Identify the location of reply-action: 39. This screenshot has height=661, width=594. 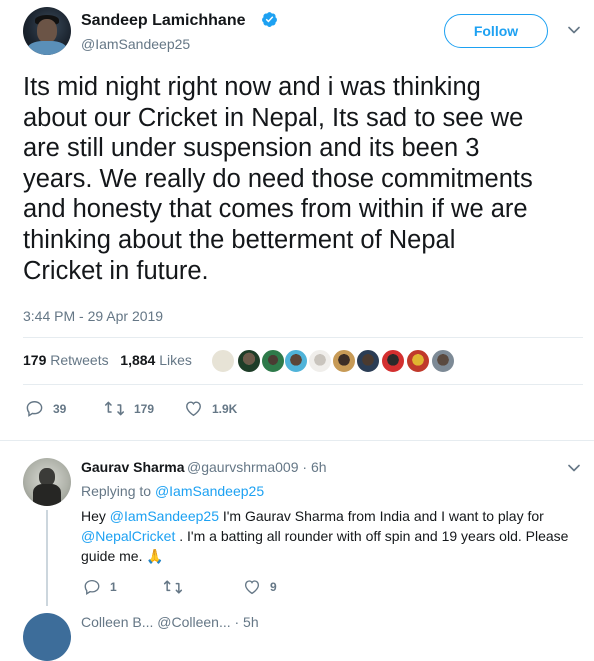
(45, 408).